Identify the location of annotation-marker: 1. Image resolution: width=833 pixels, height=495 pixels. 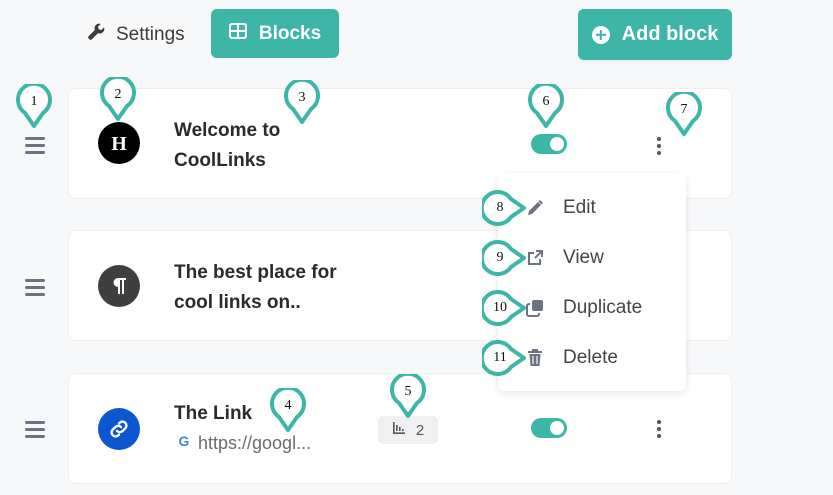
(34, 106).